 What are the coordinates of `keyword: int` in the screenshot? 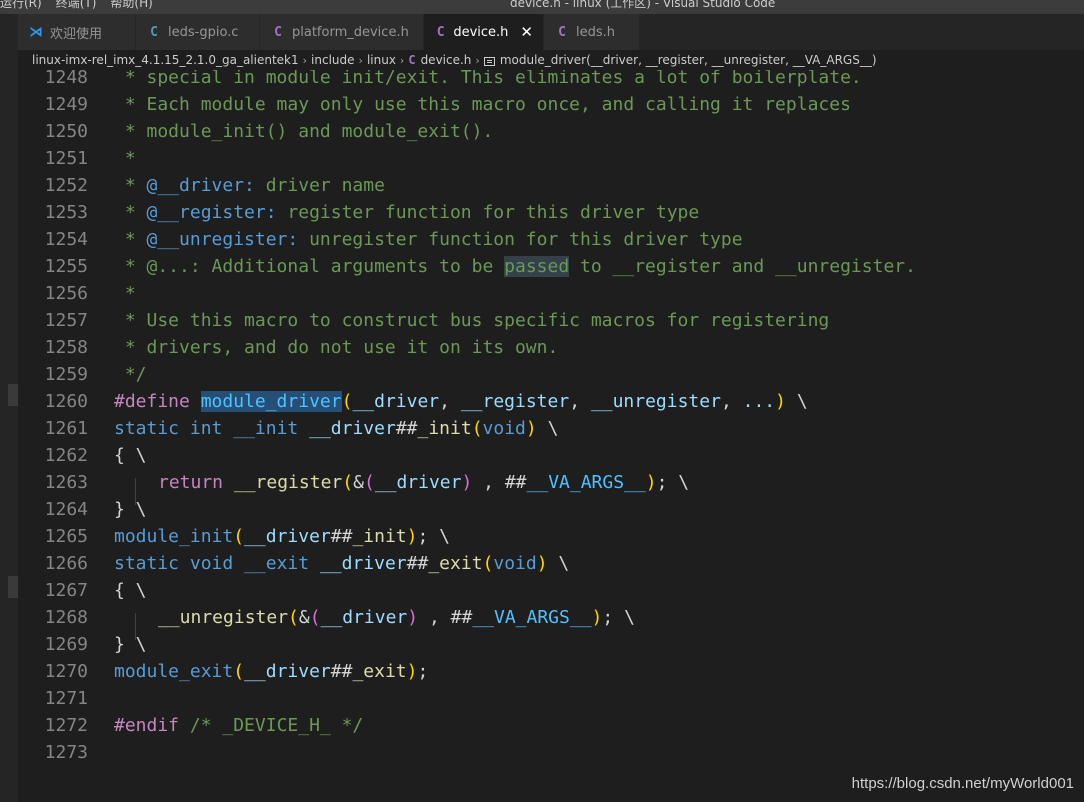 It's located at (206, 428).